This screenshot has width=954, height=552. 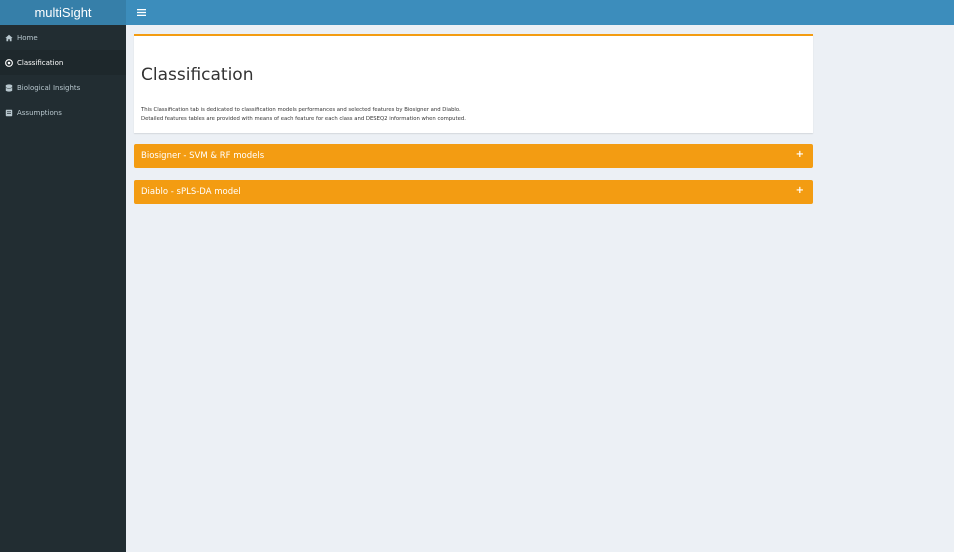 I want to click on book-icon, so click(x=8, y=112).